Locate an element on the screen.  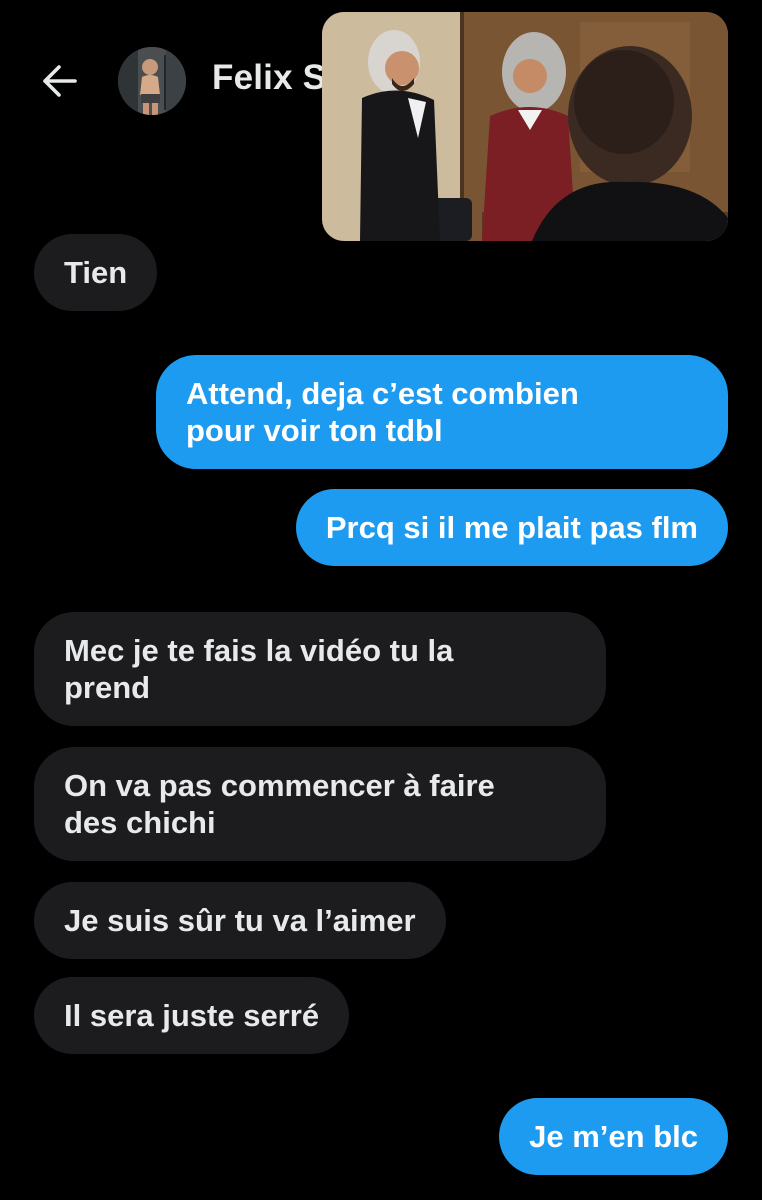
contact-name: Felix S is located at coordinates (269, 78).